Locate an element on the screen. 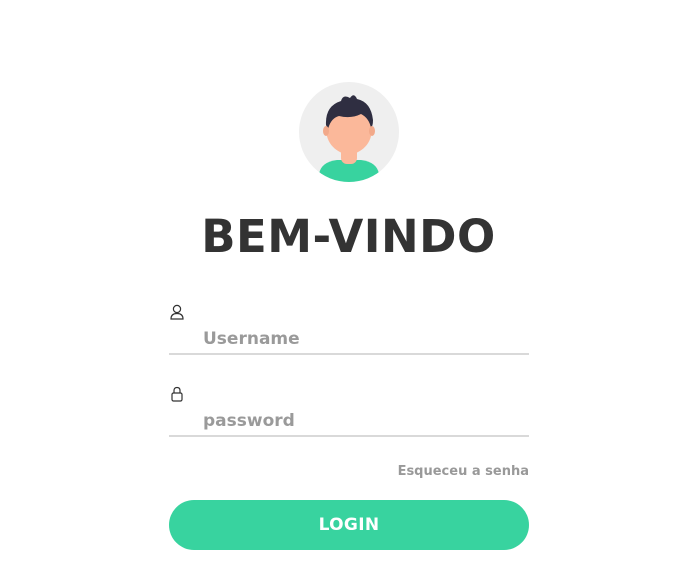 Image resolution: width=683 pixels, height=587 pixels. page-title: BEM-VINDO is located at coordinates (348, 236).